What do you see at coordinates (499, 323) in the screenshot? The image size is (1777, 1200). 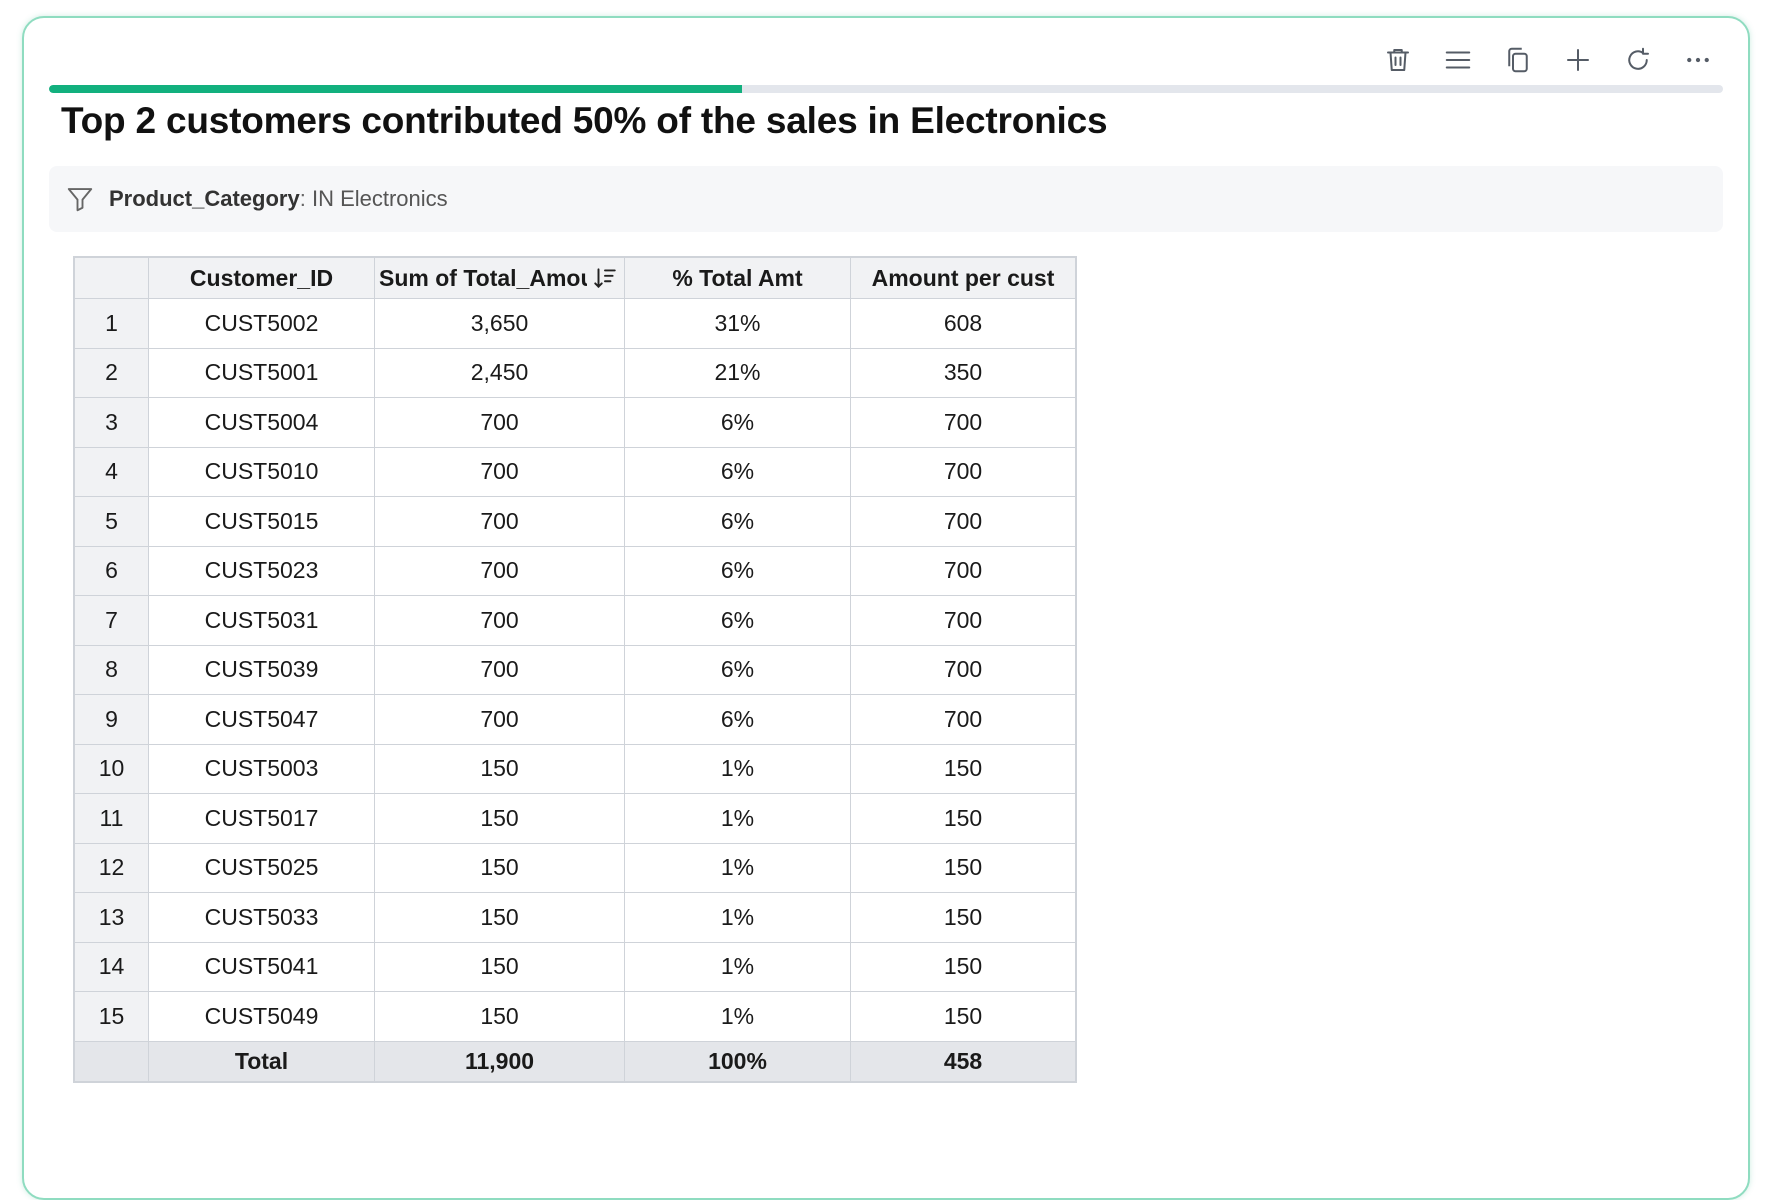 I see `sum-total-amount-cell: 3,650` at bounding box center [499, 323].